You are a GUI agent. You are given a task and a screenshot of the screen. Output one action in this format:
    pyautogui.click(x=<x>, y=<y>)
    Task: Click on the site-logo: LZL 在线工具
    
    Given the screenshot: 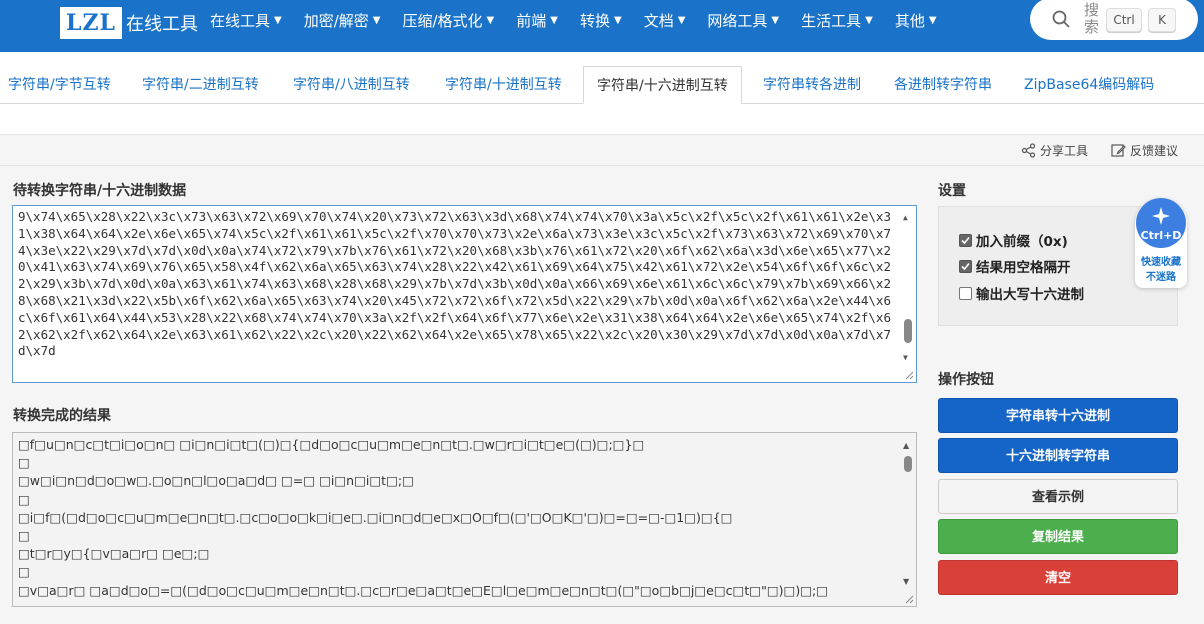 What is the action you would take?
    pyautogui.click(x=129, y=23)
    